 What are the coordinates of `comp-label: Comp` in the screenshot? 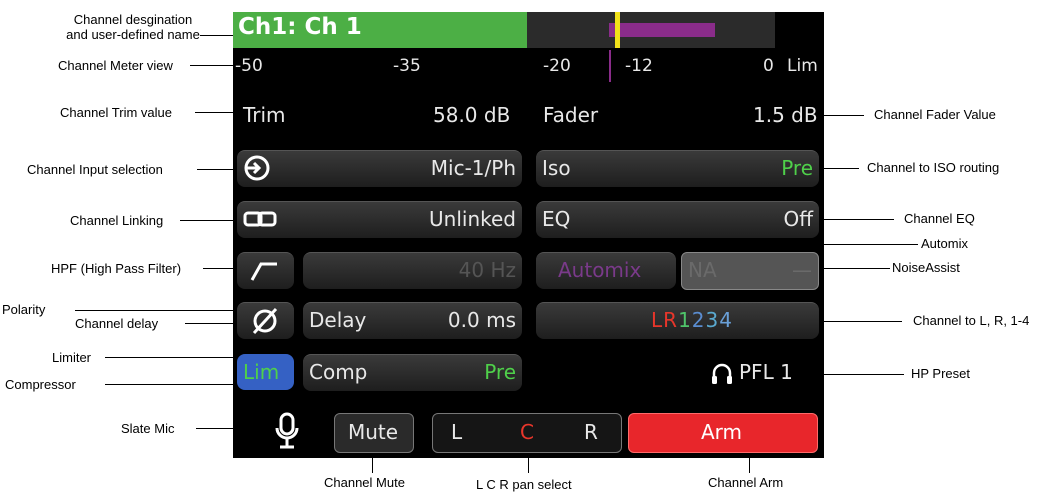 It's located at (338, 372).